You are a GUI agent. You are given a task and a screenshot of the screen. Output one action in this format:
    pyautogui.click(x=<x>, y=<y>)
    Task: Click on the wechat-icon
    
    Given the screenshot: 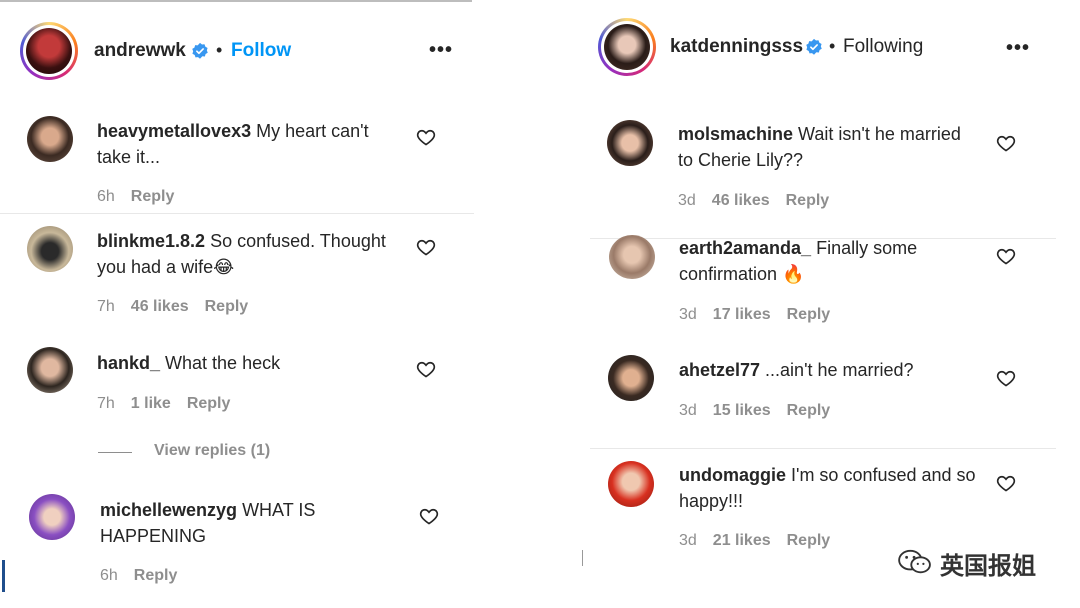 What is the action you would take?
    pyautogui.click(x=914, y=561)
    